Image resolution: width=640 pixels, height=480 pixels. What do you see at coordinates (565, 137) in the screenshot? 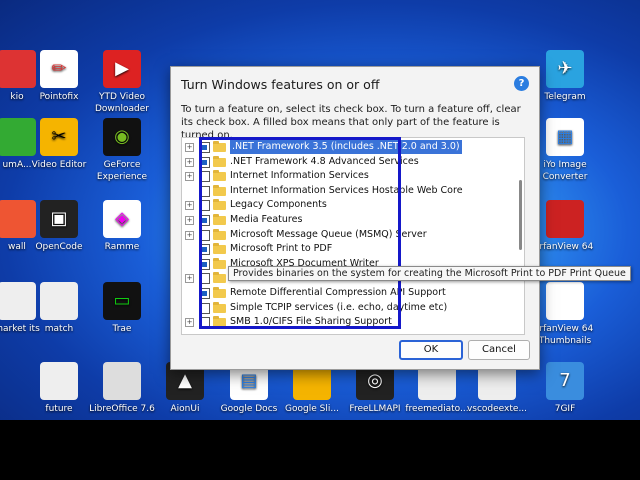
I see `image-converter-icon: ▦` at bounding box center [565, 137].